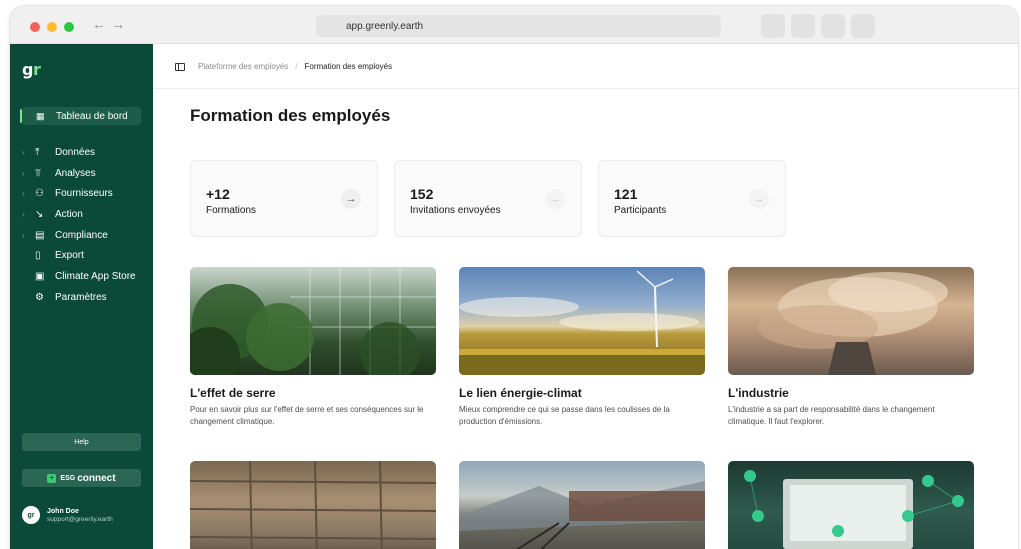 This screenshot has height=549, width=1021. What do you see at coordinates (692, 198) in the screenshot?
I see `stat-card-participants: 121 Participants →` at bounding box center [692, 198].